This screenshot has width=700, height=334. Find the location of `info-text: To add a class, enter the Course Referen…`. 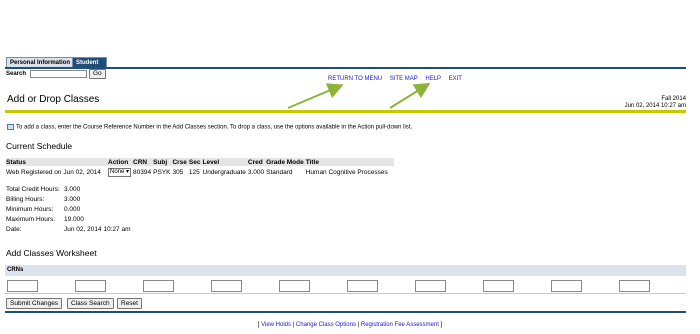

info-text: To add a class, enter the Course Referen… is located at coordinates (214, 127).